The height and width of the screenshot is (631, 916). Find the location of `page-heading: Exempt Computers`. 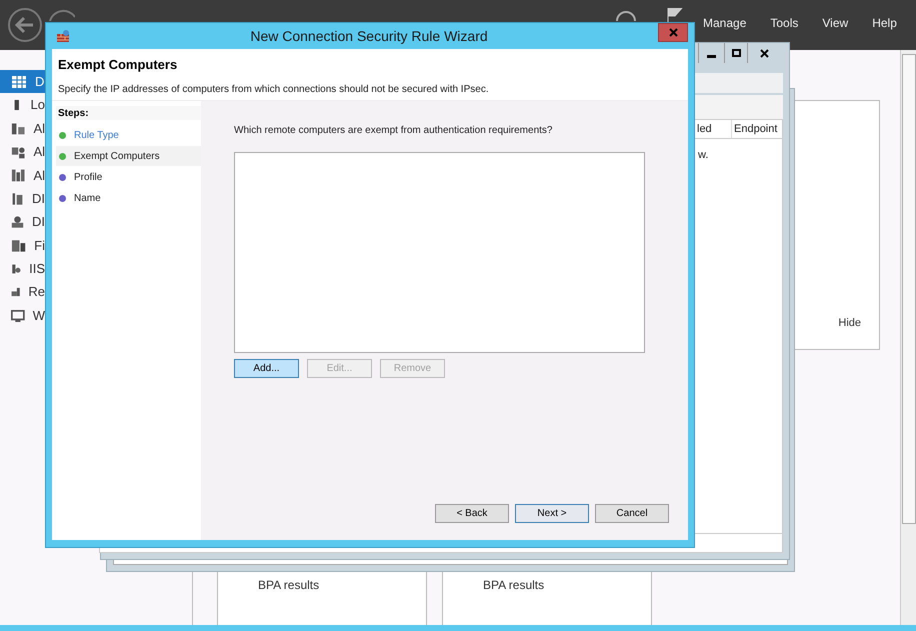

page-heading: Exempt Computers is located at coordinates (118, 65).